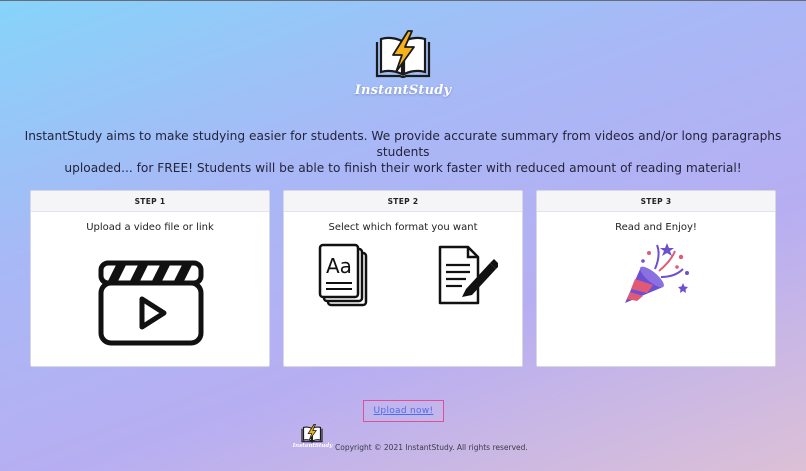 The width and height of the screenshot is (806, 471). Describe the element at coordinates (150, 201) in the screenshot. I see `step-label: STEP 1` at that location.